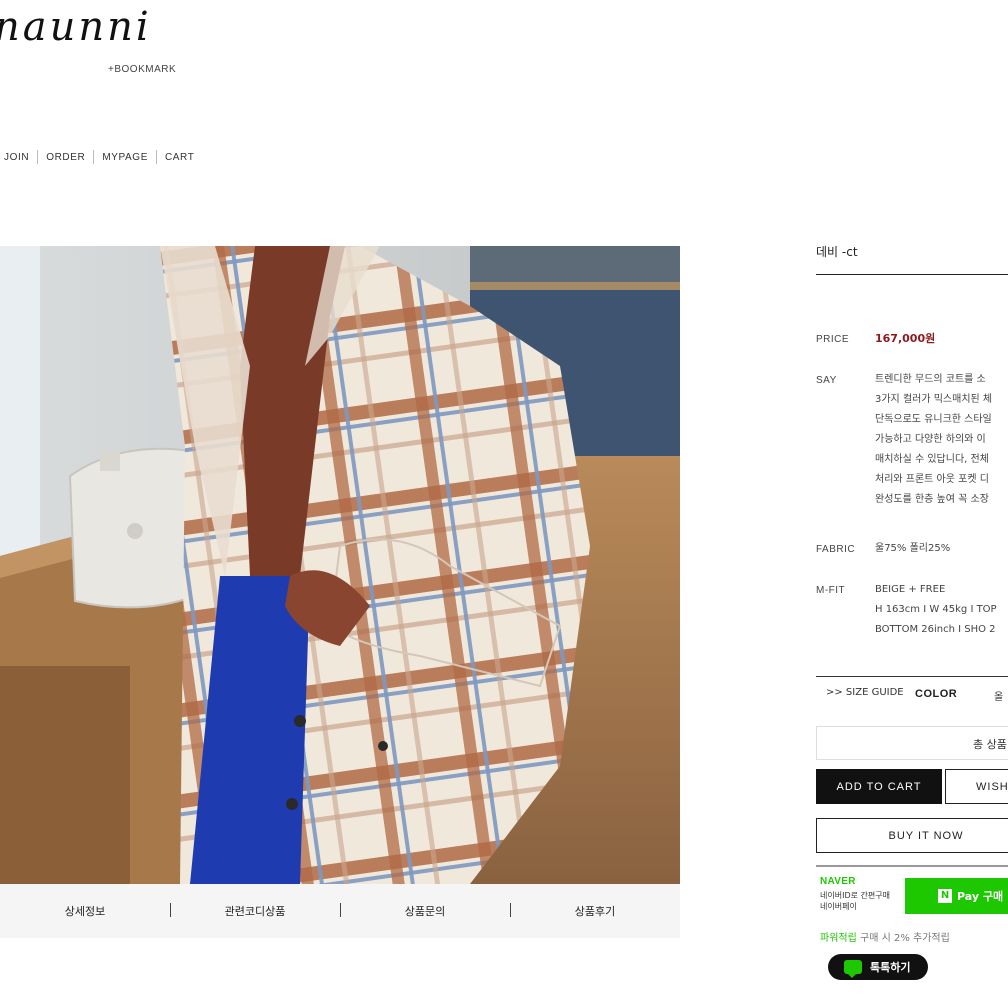 The image size is (1008, 1008). Describe the element at coordinates (912, 743) in the screenshot. I see `total-price-box: 총 상품` at that location.